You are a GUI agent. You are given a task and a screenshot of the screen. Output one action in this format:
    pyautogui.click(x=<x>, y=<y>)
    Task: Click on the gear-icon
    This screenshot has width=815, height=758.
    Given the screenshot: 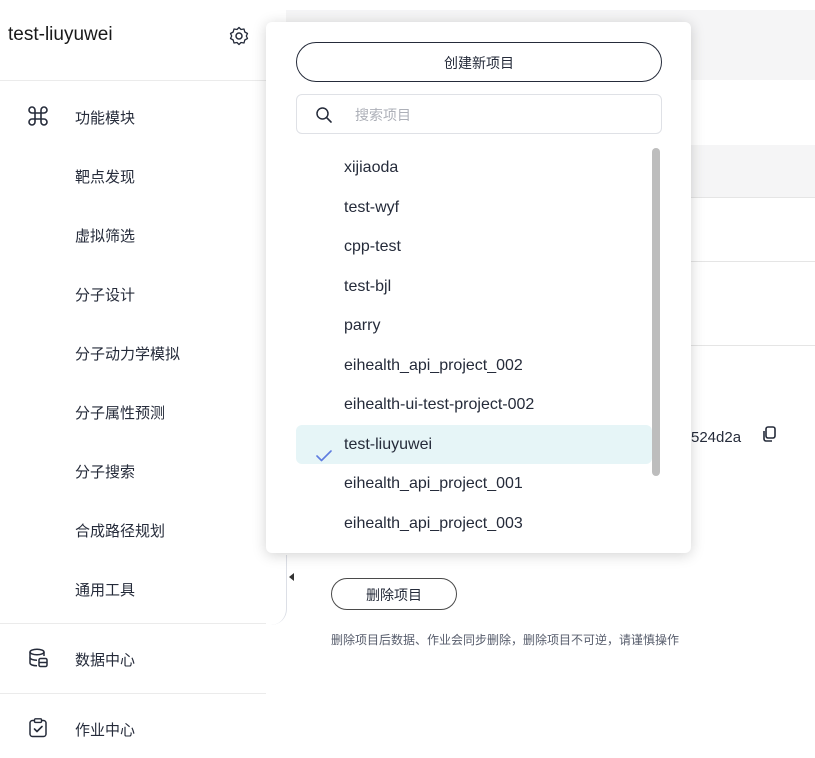 What is the action you would take?
    pyautogui.click(x=239, y=36)
    